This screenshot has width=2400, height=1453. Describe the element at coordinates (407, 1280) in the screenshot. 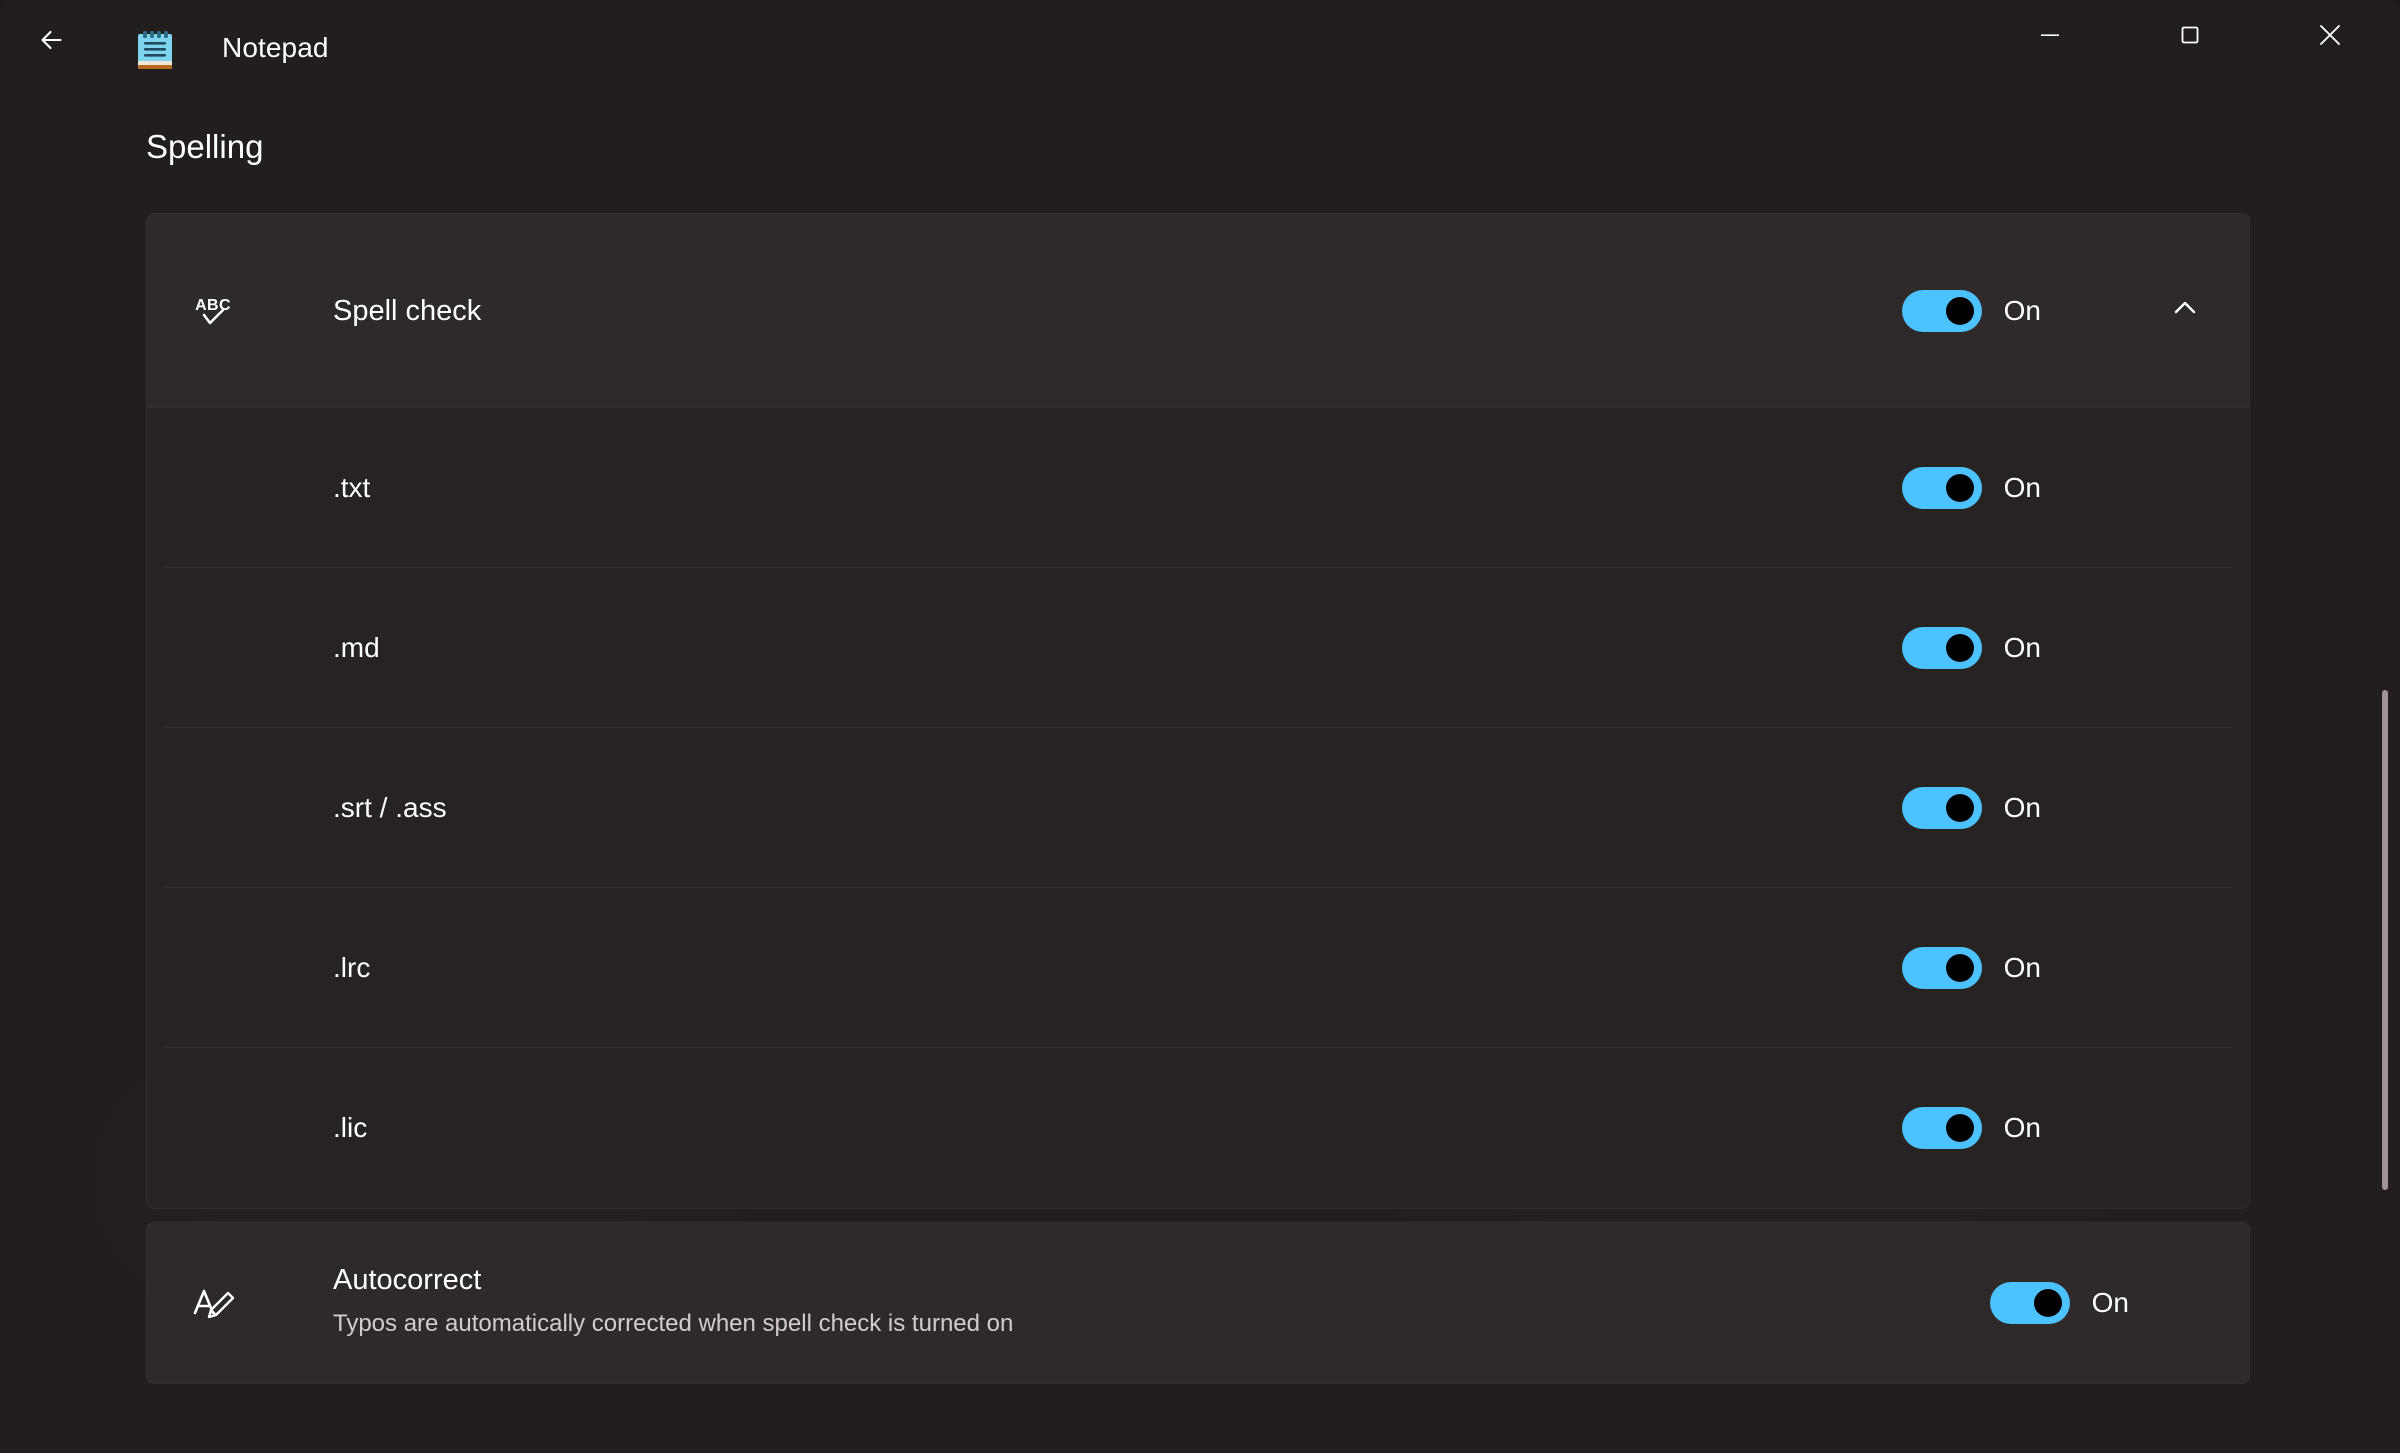

I see `autocorrect-title: Autocorrect` at that location.